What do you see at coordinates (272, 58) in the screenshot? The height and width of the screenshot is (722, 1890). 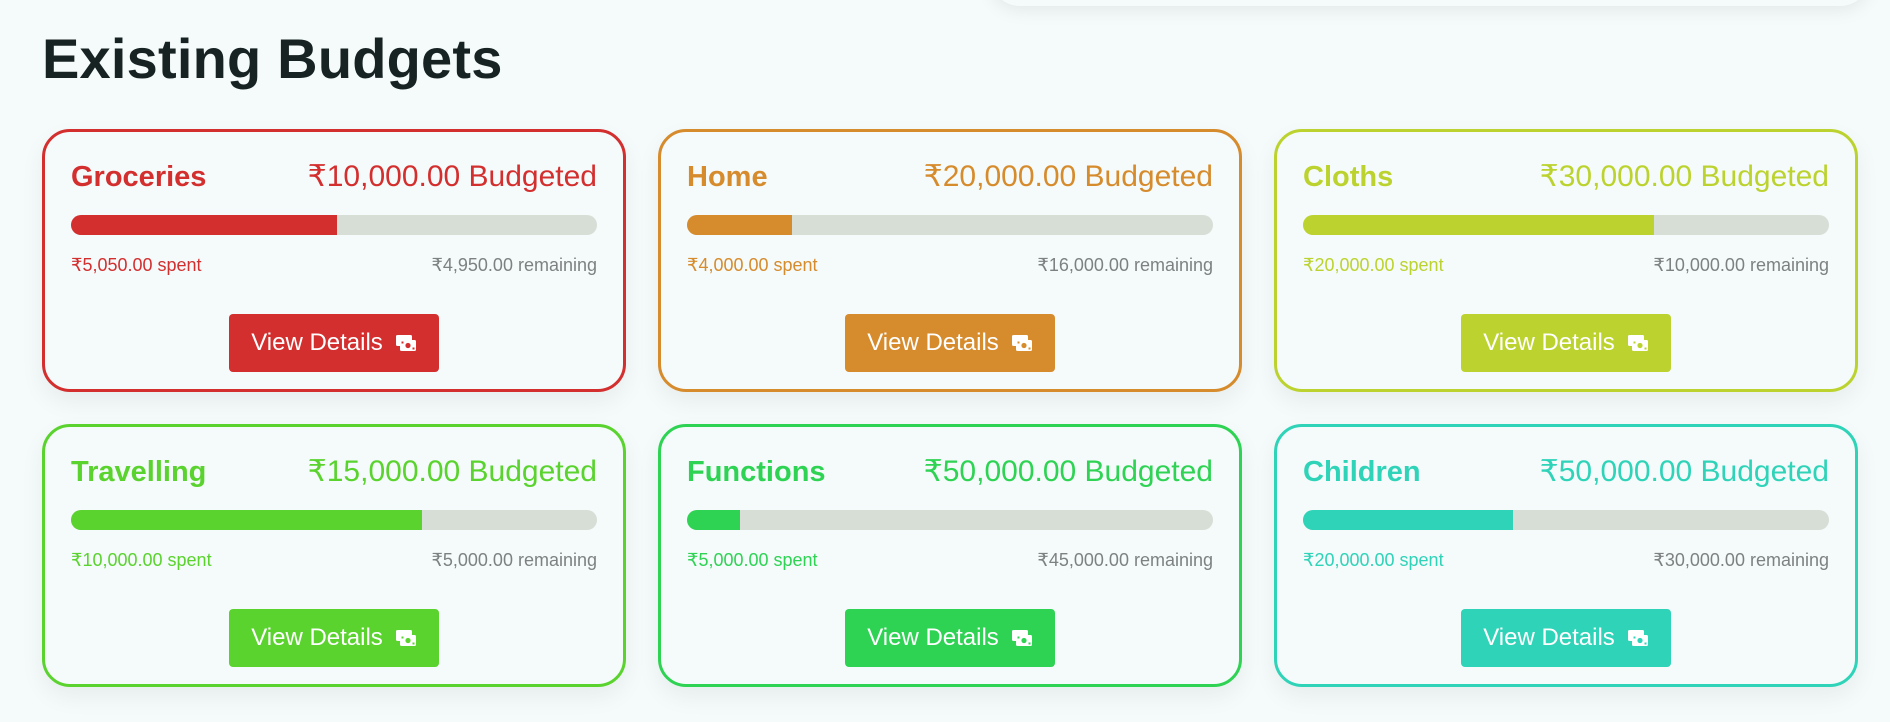 I see `page-title: Existing Budgets` at bounding box center [272, 58].